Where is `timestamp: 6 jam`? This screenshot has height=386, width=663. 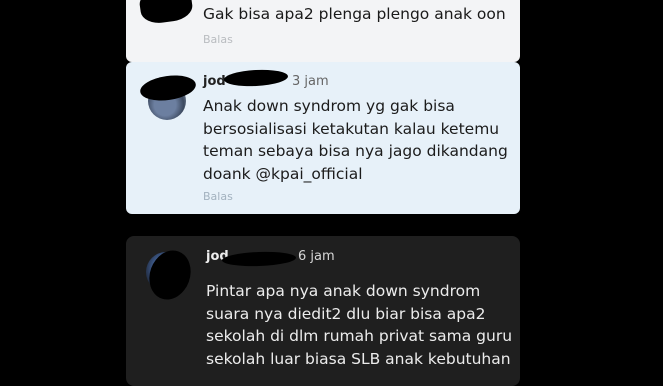
timestamp: 6 jam is located at coordinates (316, 256).